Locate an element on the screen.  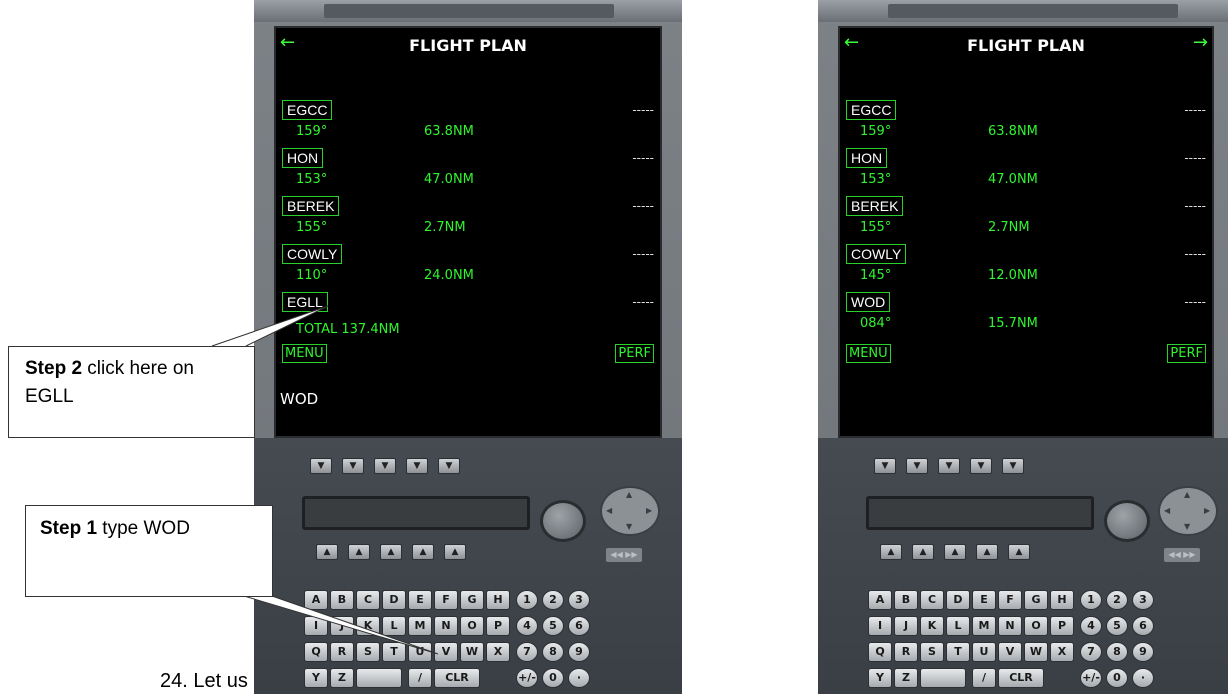
direction-pad: ▲ ▼ ◀ ▶ is located at coordinates (1188, 511).